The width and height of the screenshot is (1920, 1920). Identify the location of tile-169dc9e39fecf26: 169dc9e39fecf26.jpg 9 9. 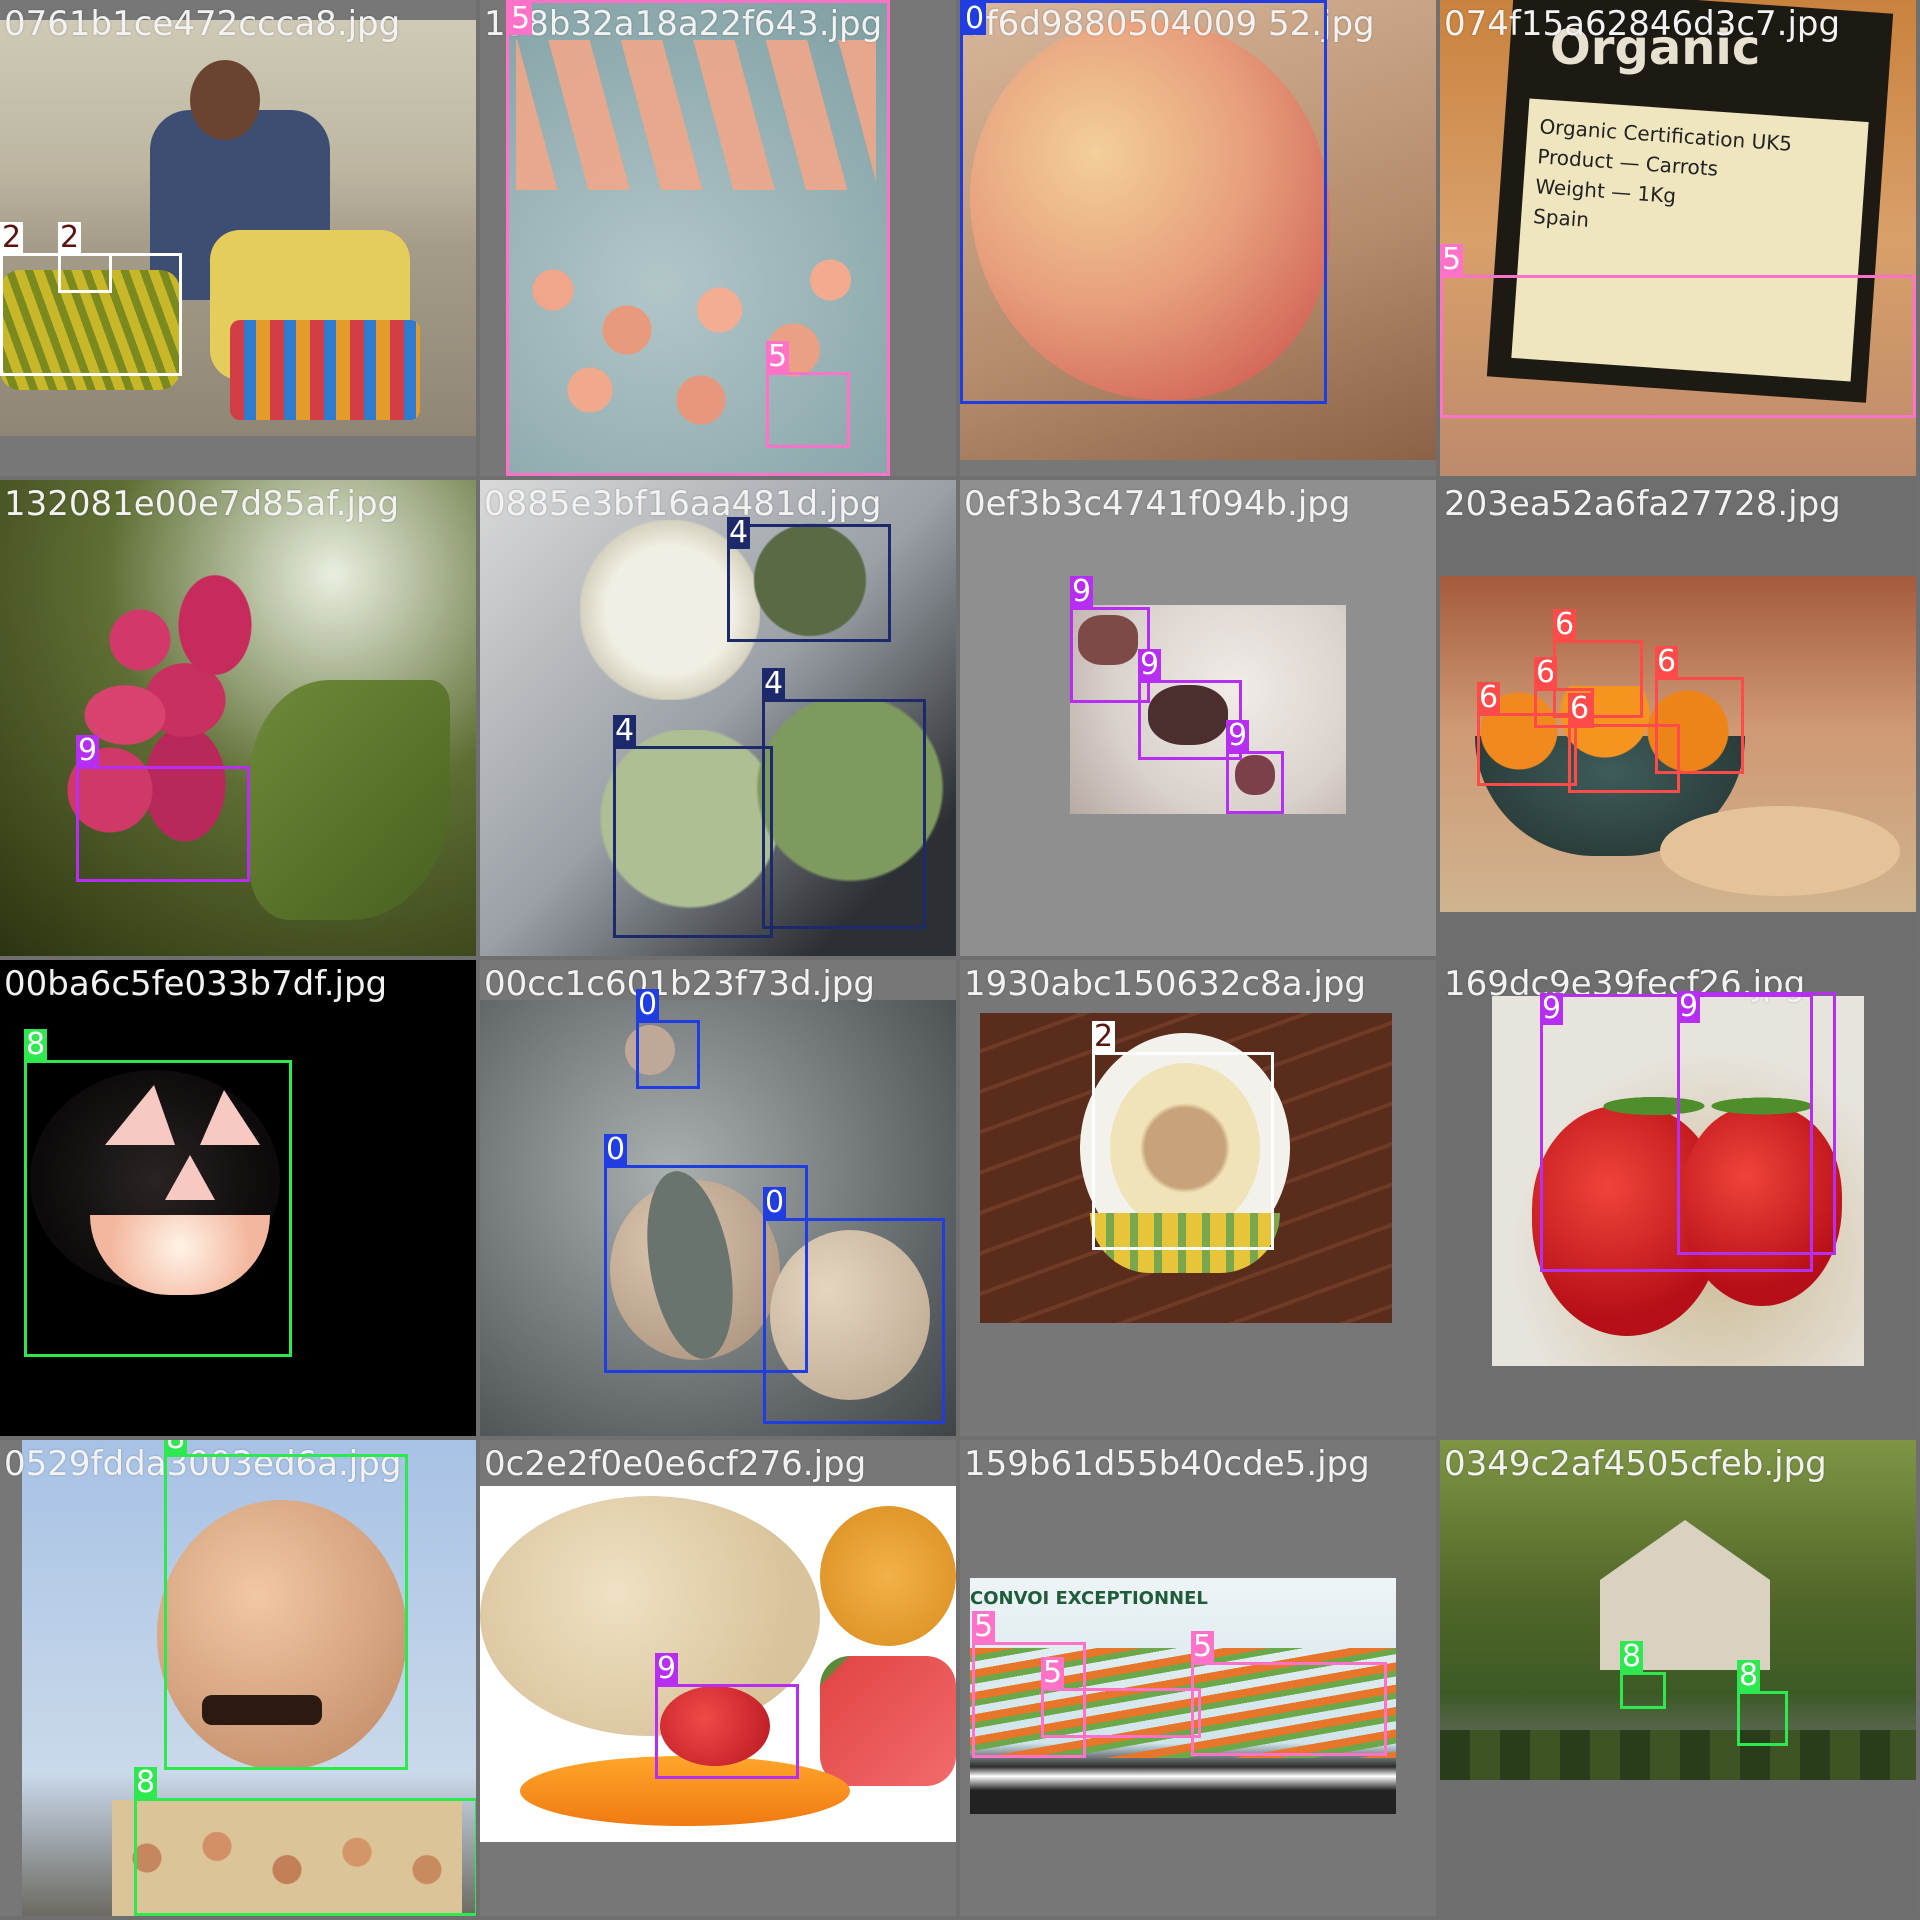
(1678, 1198).